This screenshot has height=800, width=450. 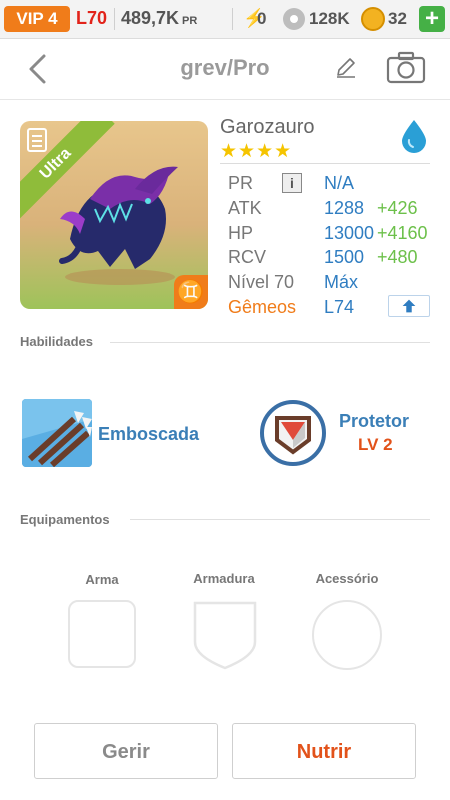 I want to click on player-power: 489,7K PR, so click(x=159, y=18).